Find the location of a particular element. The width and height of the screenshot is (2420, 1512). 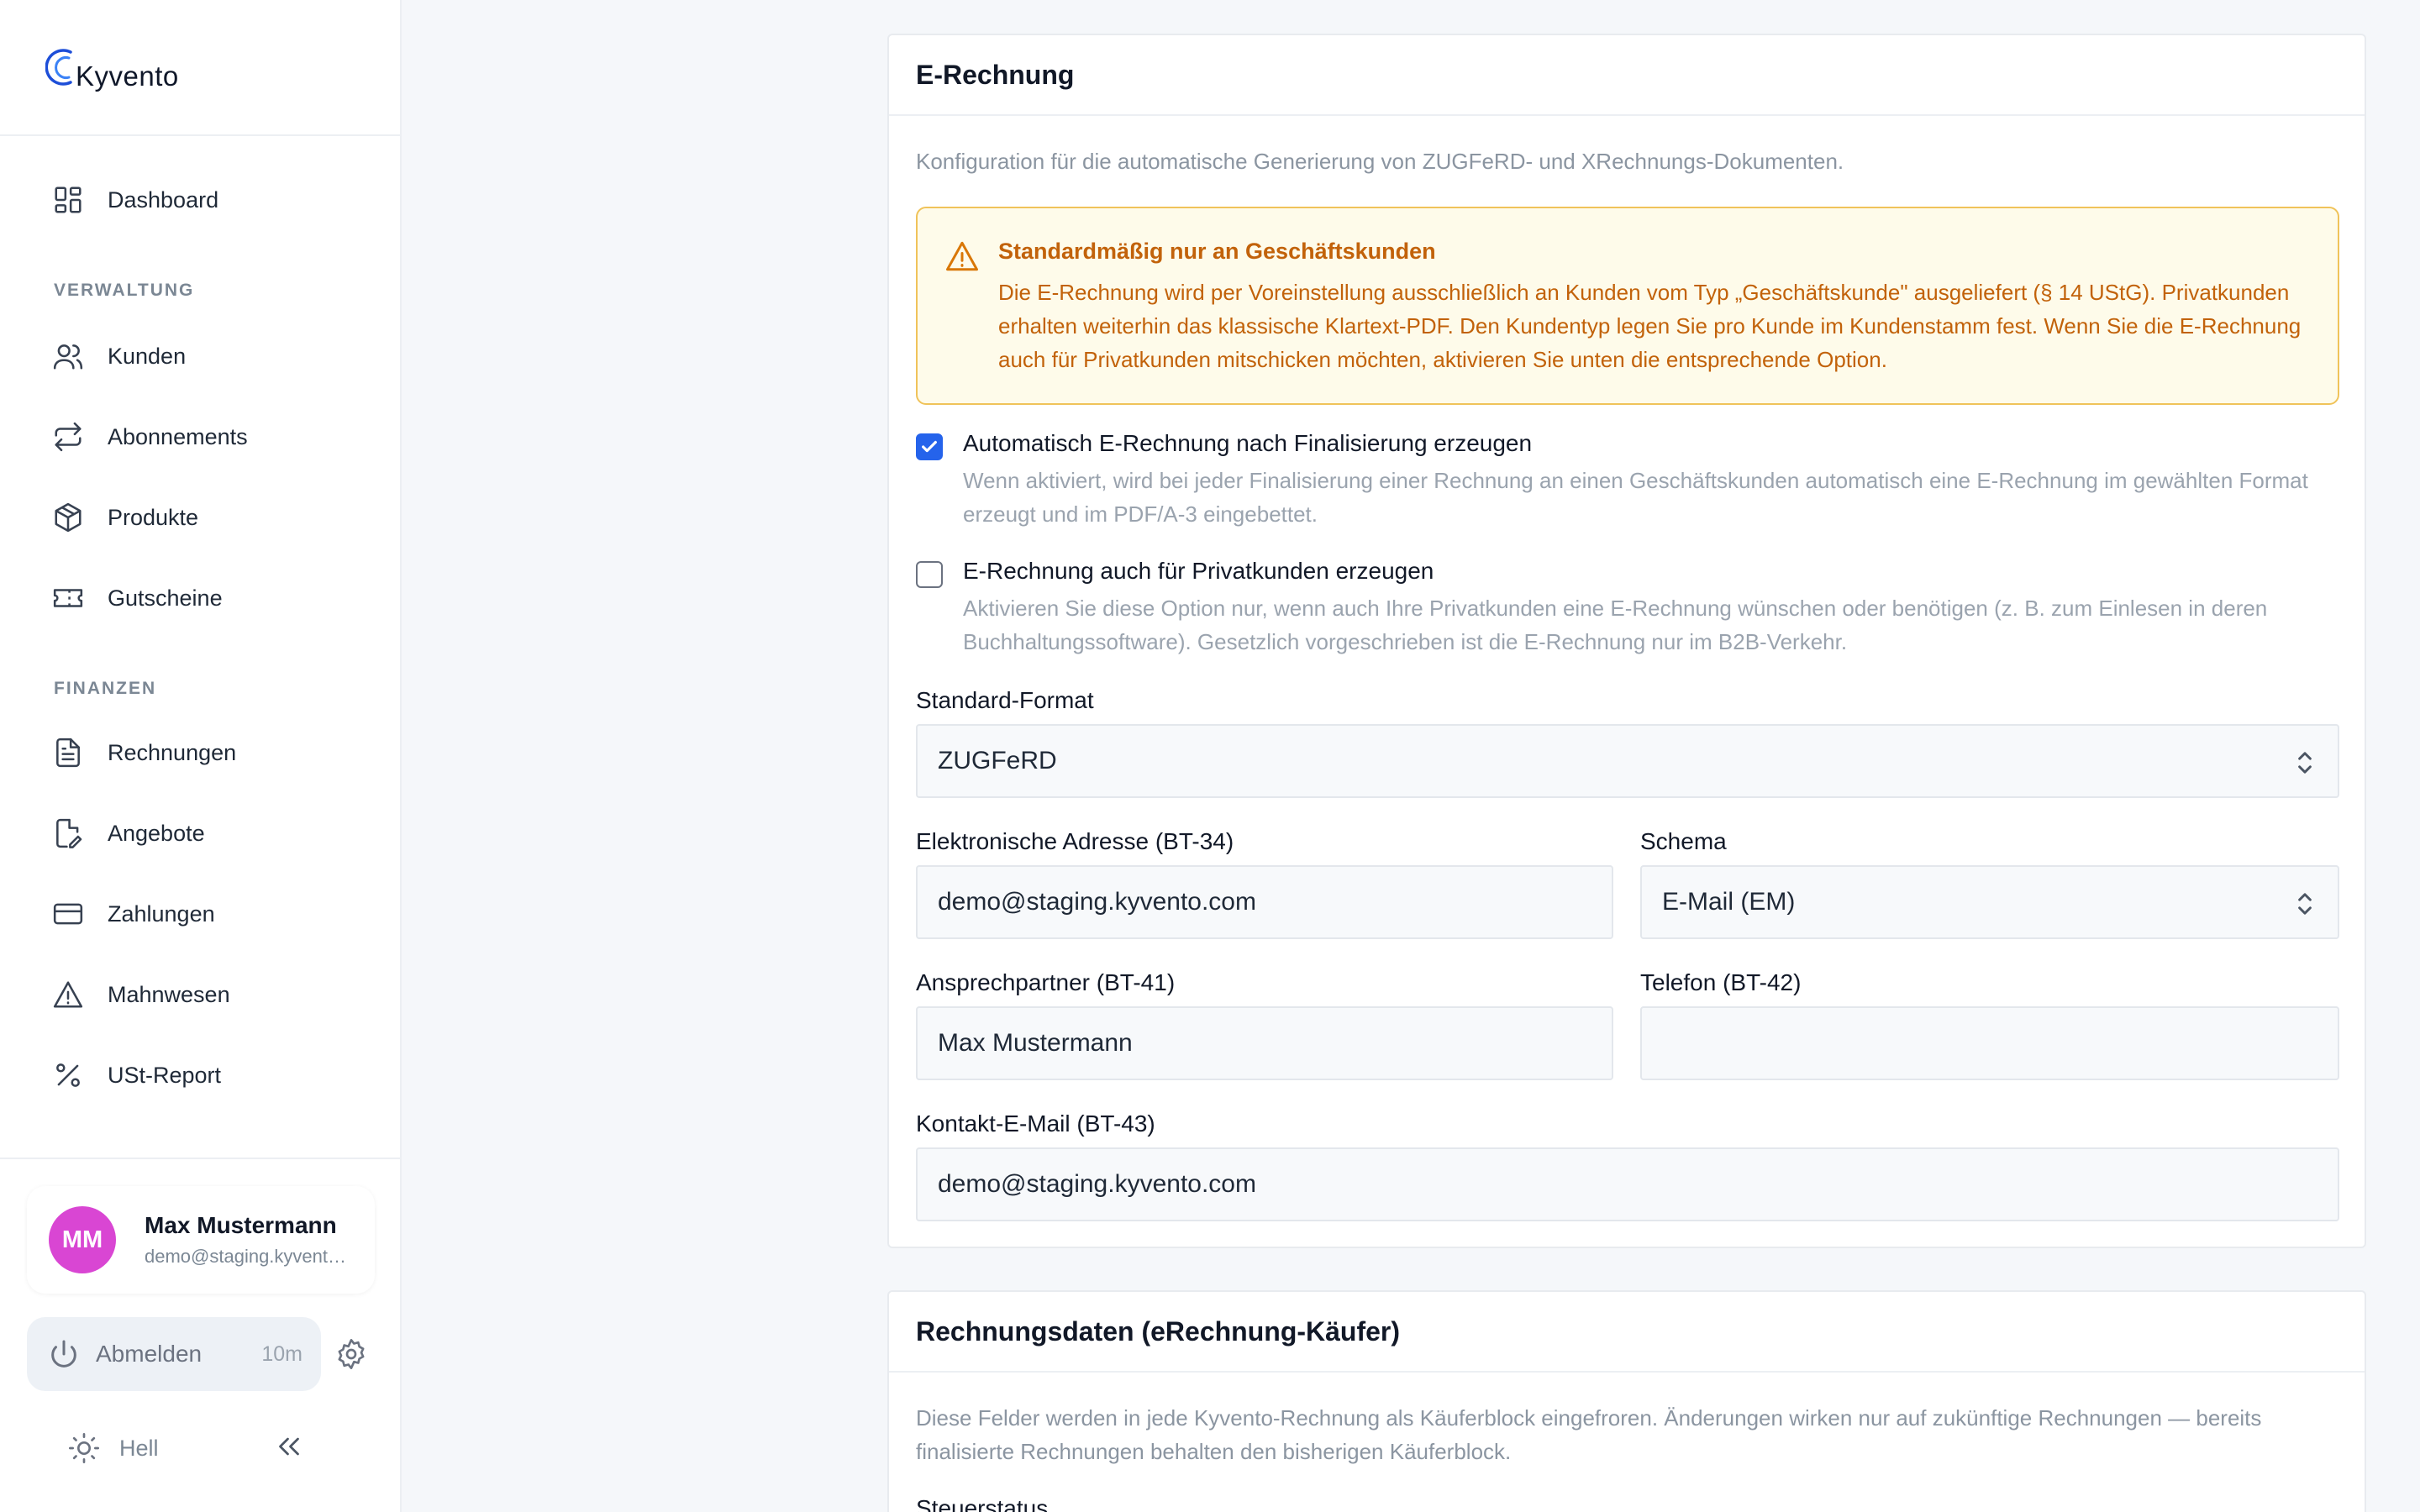

ticket-icon is located at coordinates (68, 598).